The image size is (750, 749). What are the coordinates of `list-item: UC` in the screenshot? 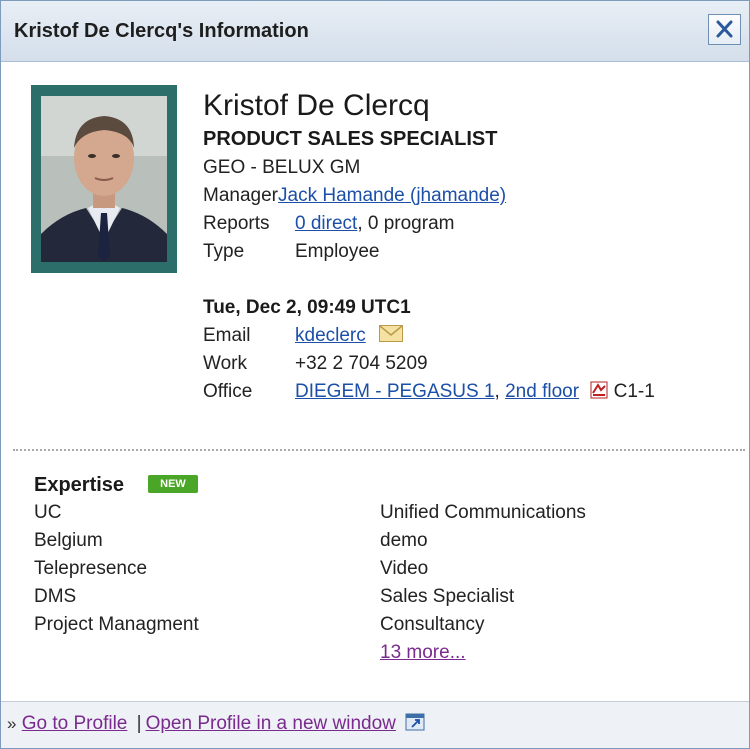 It's located at (48, 512).